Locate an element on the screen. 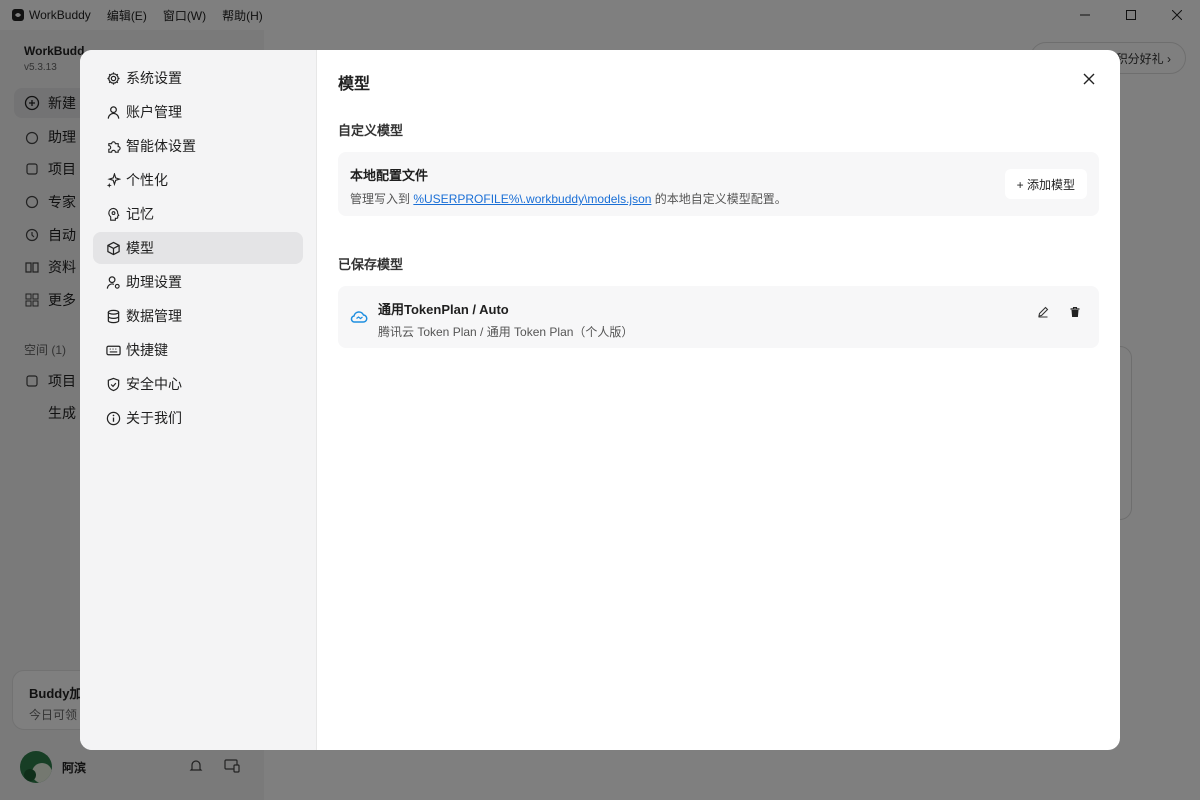 The width and height of the screenshot is (1200, 800). trash-icon is located at coordinates (1075, 311).